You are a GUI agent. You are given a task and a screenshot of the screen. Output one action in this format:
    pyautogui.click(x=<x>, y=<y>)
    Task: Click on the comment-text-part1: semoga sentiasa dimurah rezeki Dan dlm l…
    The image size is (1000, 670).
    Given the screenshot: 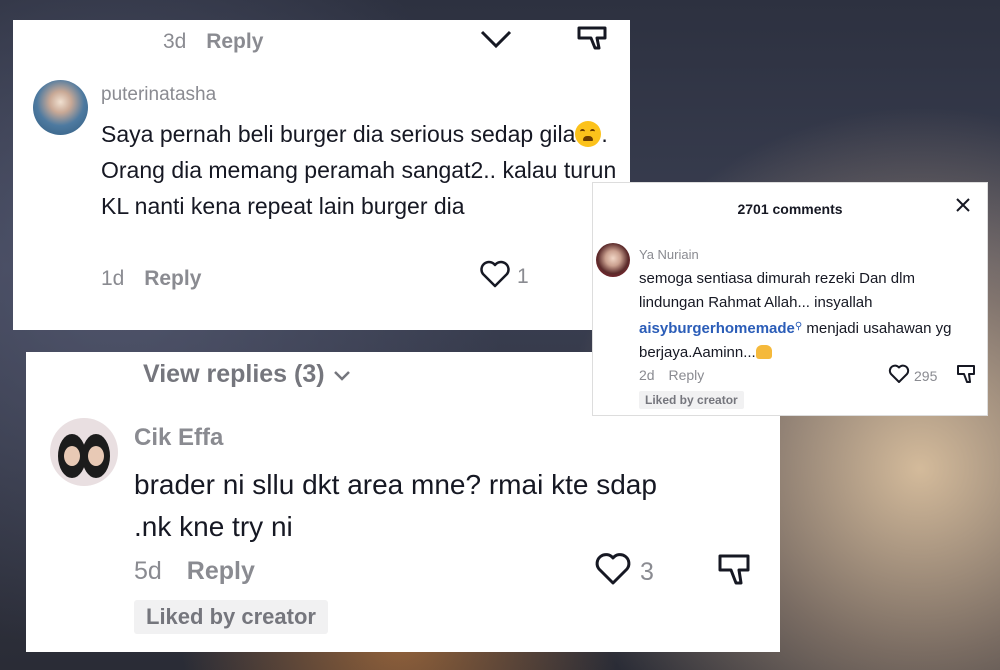 What is the action you would take?
    pyautogui.click(x=777, y=290)
    